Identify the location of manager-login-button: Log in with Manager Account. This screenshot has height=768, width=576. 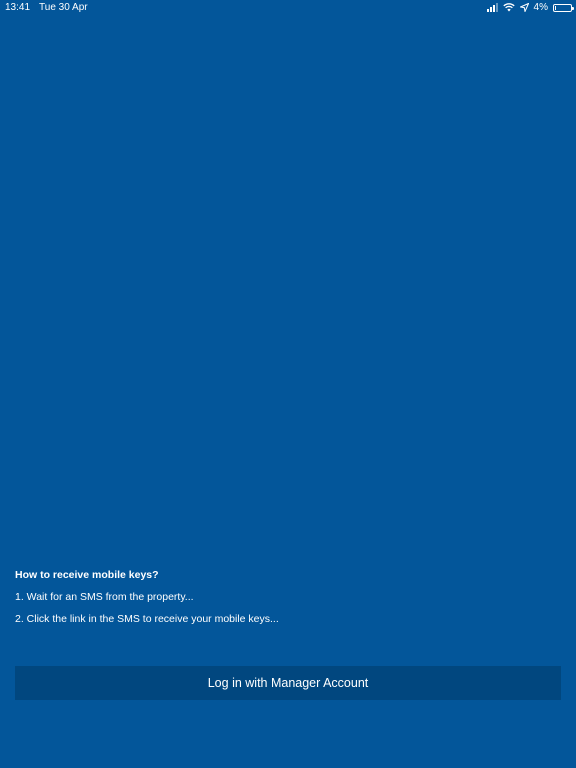
(288, 683).